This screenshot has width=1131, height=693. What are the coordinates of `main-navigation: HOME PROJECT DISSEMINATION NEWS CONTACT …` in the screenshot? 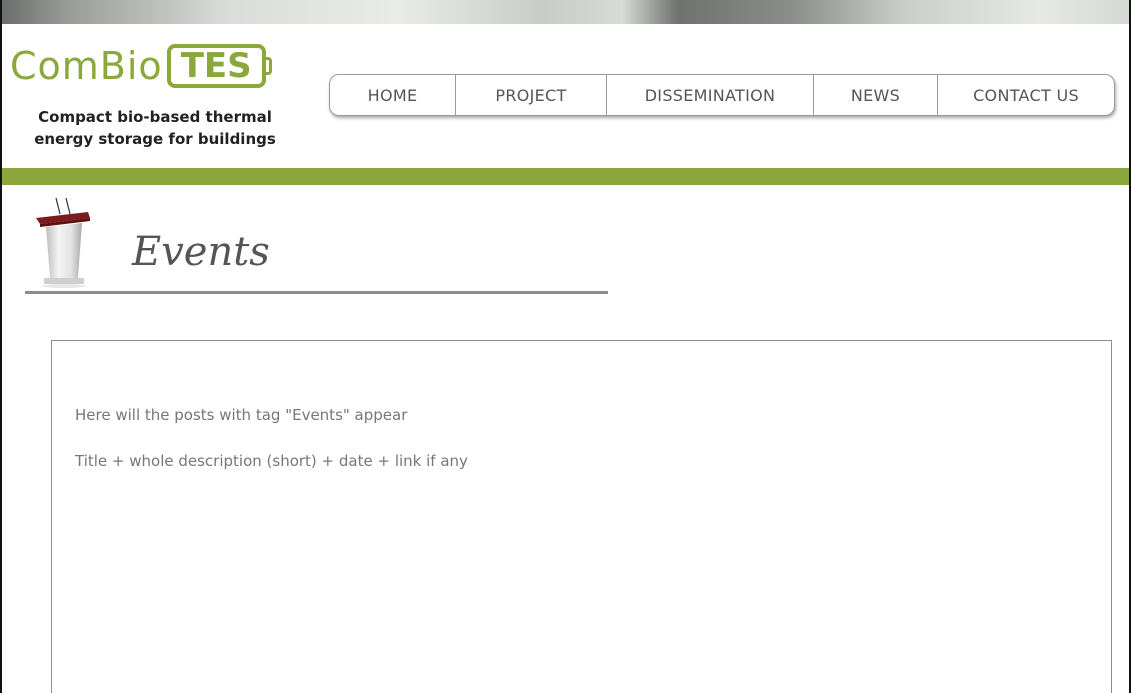 It's located at (722, 95).